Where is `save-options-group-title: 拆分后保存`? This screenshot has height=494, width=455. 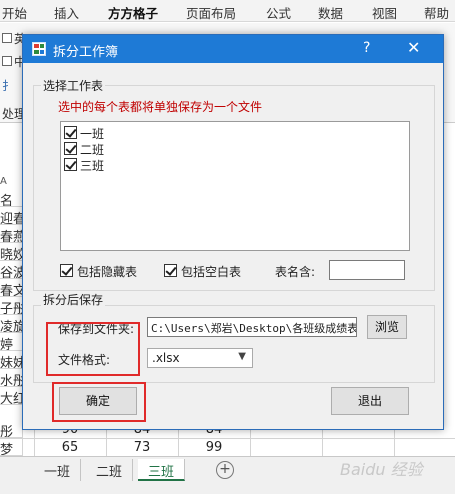 save-options-group-title: 拆分后保存 is located at coordinates (73, 299).